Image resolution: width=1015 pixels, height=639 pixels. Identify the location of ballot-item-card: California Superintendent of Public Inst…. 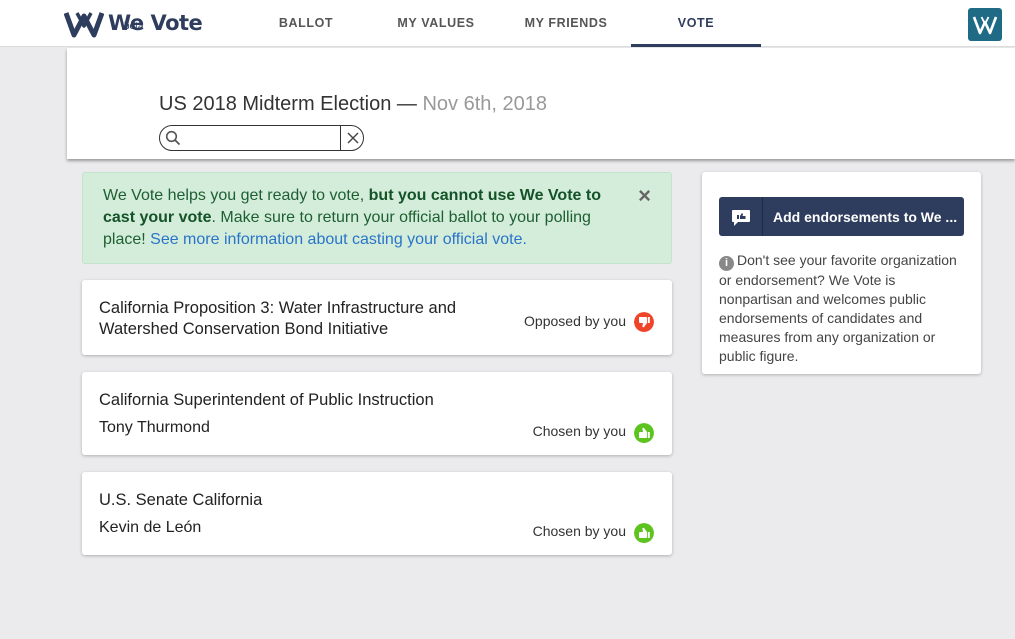
(377, 413).